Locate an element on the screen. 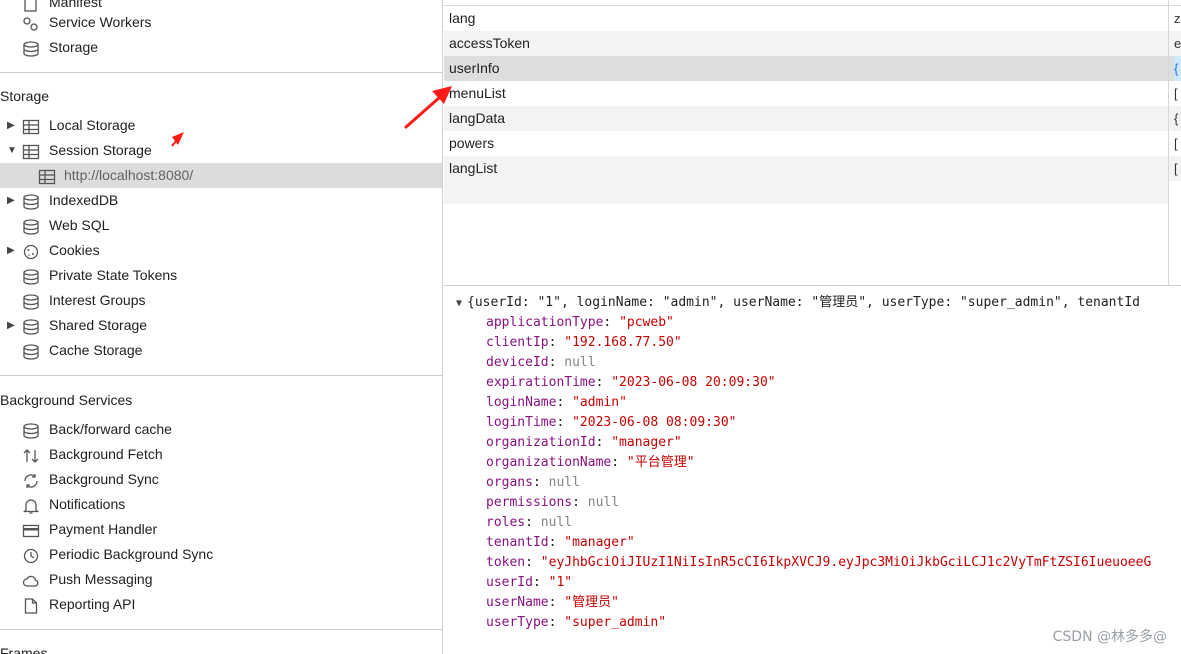 The height and width of the screenshot is (654, 1181). section-title-storage: Storage is located at coordinates (25, 96).